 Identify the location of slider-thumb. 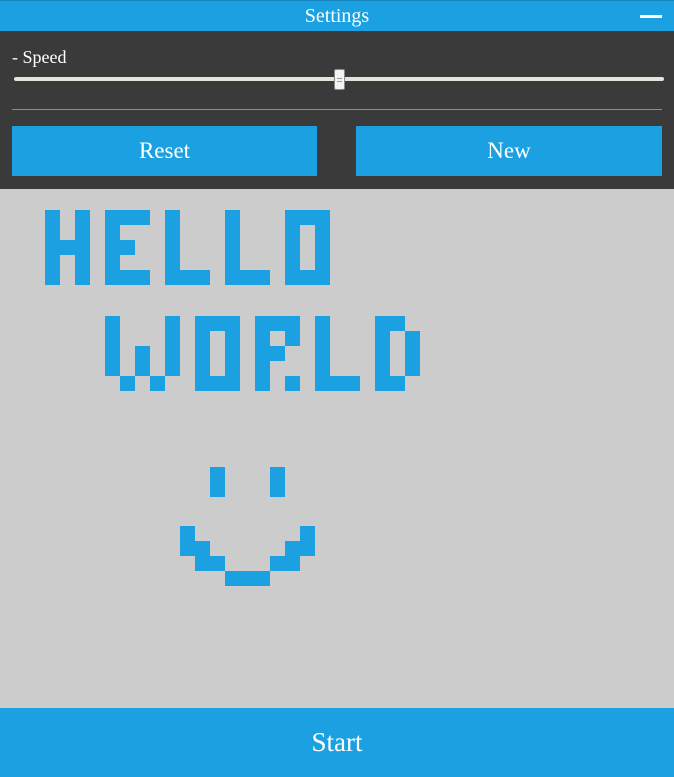
(339, 79).